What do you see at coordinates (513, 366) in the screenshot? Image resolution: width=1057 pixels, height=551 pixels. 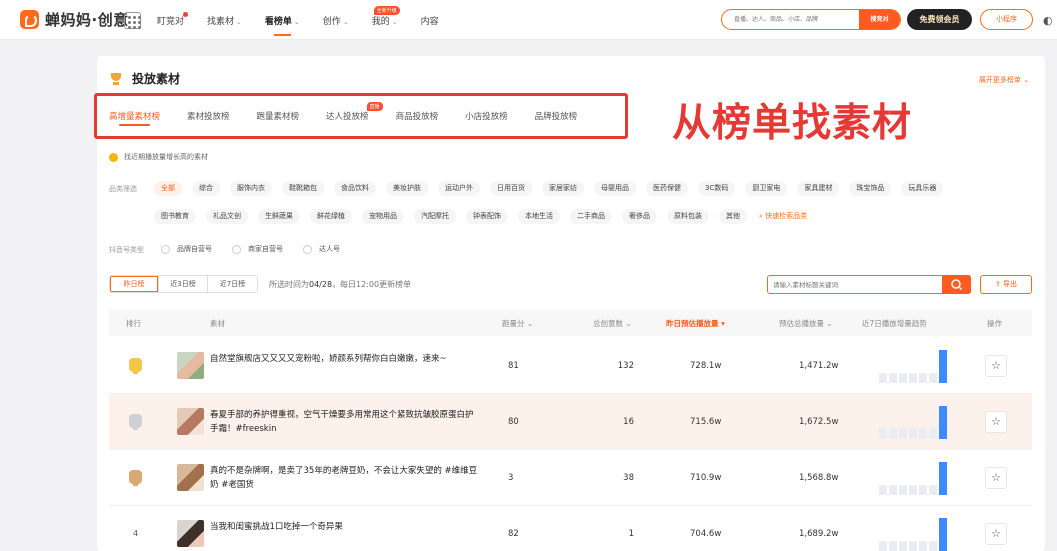 I see `run-score: 81` at bounding box center [513, 366].